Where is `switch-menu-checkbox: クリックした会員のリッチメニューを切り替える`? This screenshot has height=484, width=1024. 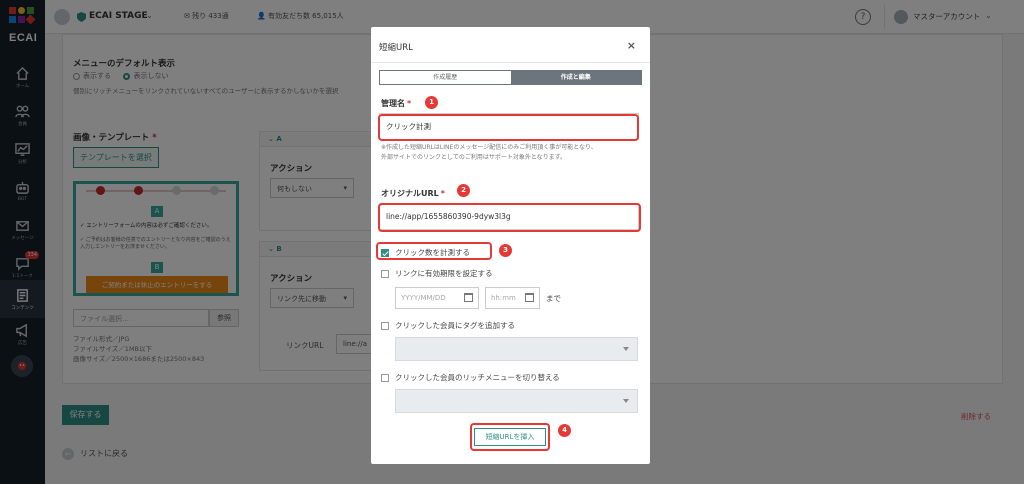 switch-menu-checkbox: クリックした会員のリッチメニューを切り替える is located at coordinates (470, 377).